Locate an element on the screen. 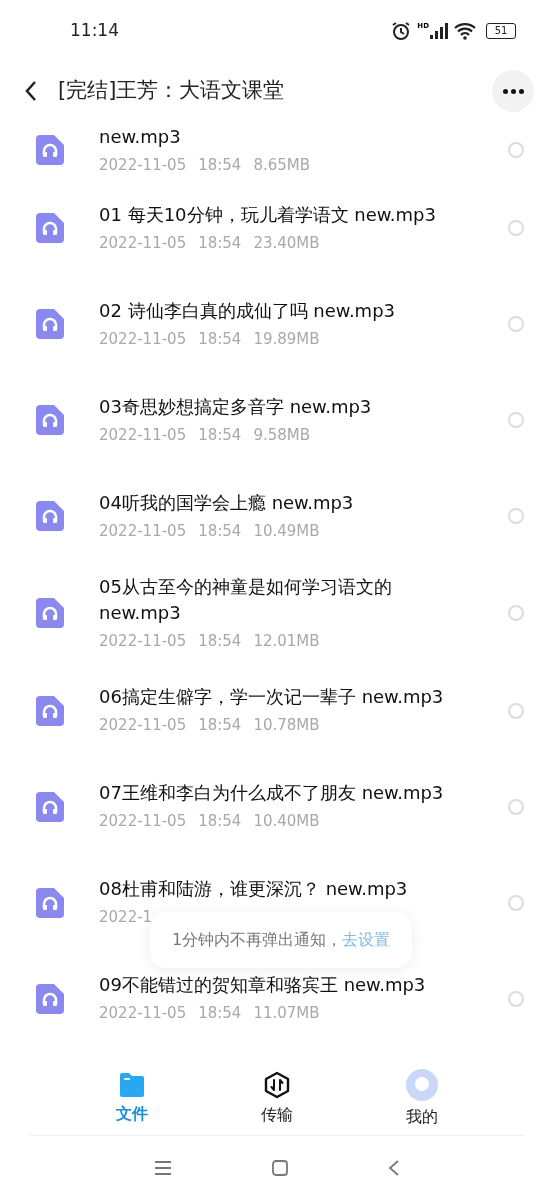  avatar-icon is located at coordinates (421, 1084).